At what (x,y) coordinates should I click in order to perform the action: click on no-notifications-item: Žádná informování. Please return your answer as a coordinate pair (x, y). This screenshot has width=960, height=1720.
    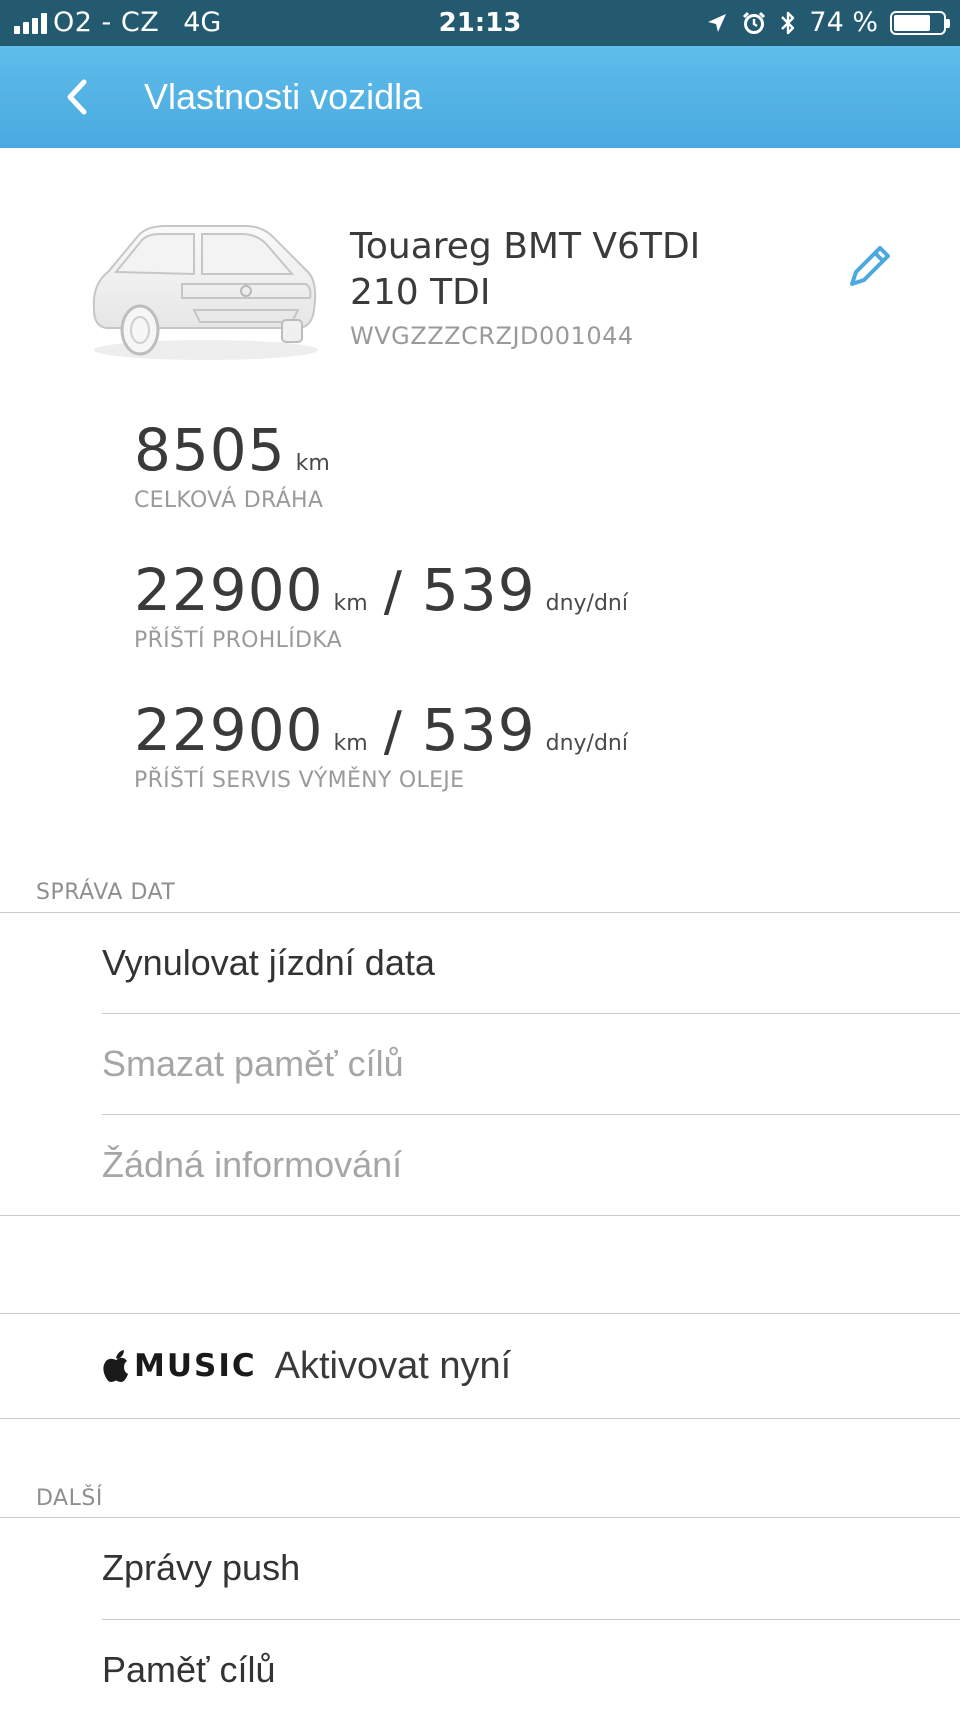
    Looking at the image, I should click on (531, 1165).